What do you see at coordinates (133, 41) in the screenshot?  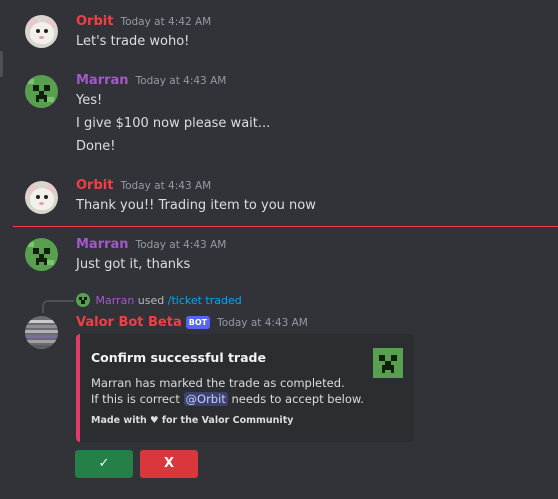 I see `message-text: Let's trade woho!` at bounding box center [133, 41].